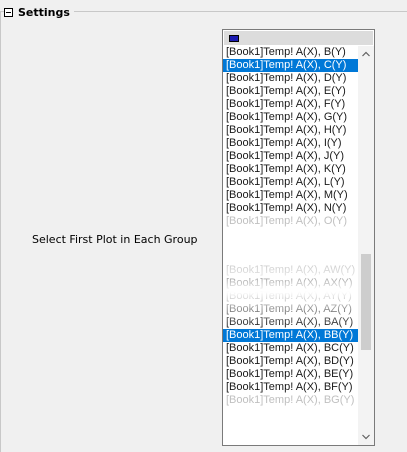 The width and height of the screenshot is (407, 452). What do you see at coordinates (290, 195) in the screenshot?
I see `plot-list-item: [Book1]Temp! A(X), M(Y)` at bounding box center [290, 195].